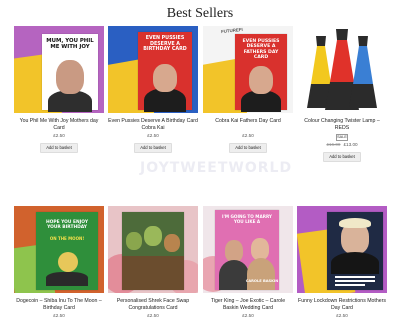 The width and height of the screenshot is (400, 331). Describe the element at coordinates (261, 50) in the screenshot. I see `card-caption: EVEN PUSSIES DESERVE A FATHERS DAY CARD` at that location.